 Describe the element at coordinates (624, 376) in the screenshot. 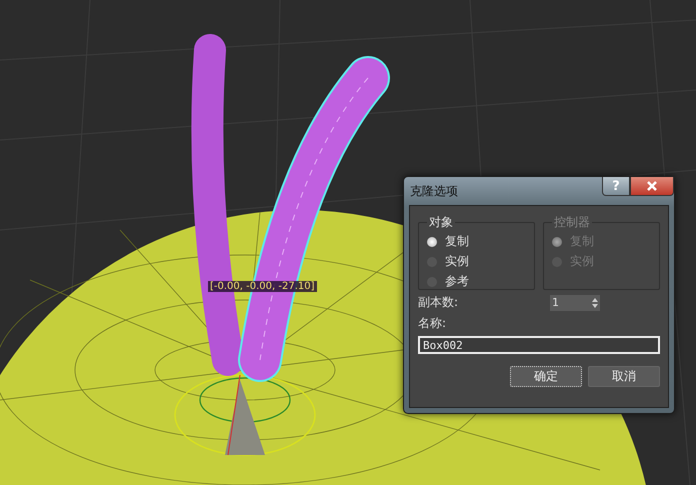

I see `dialog-button: 取消` at that location.